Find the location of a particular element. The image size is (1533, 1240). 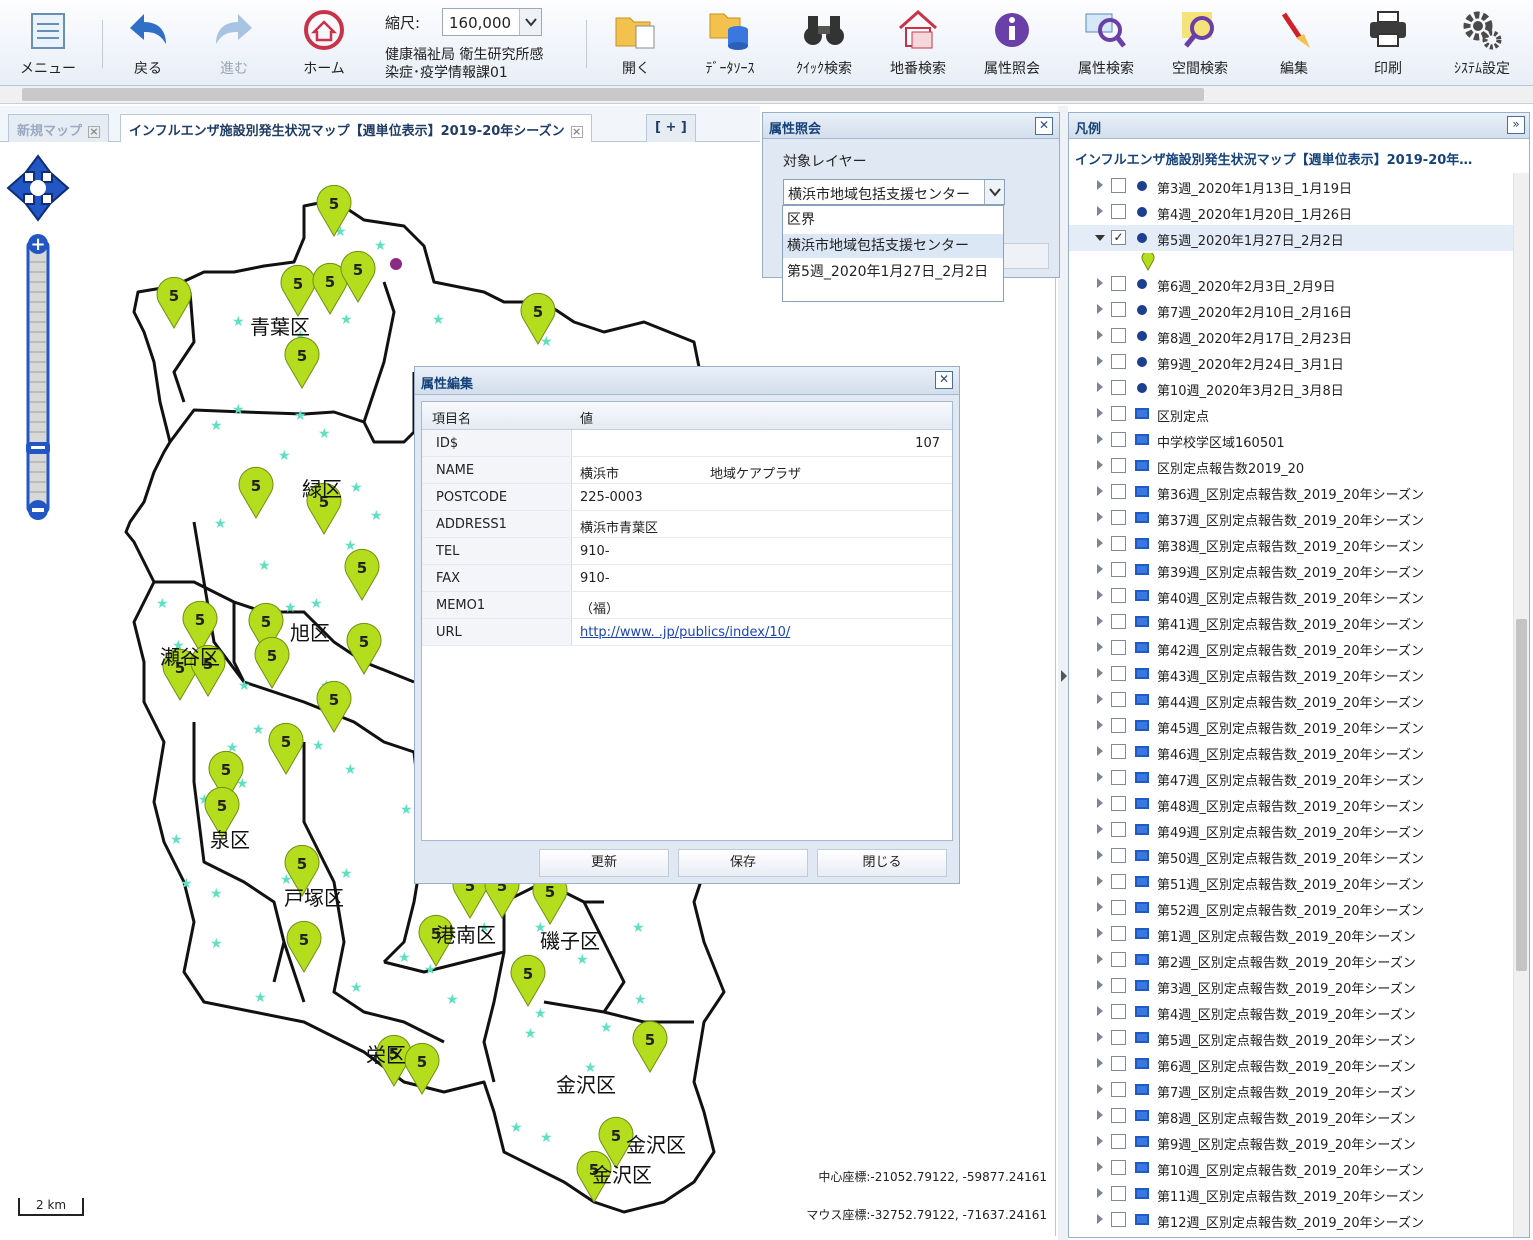

legend-layer-item: 第38週_区別定点報告数_2019_20年シーズン is located at coordinates (1291, 544).